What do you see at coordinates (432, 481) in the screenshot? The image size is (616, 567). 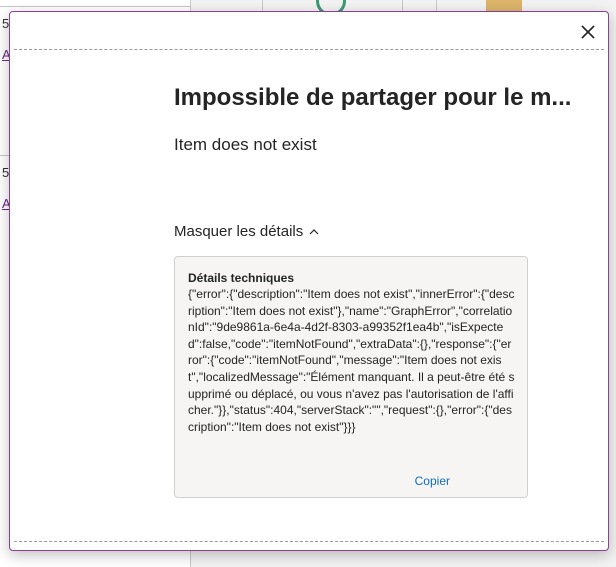 I see `copy-button: Copier` at bounding box center [432, 481].